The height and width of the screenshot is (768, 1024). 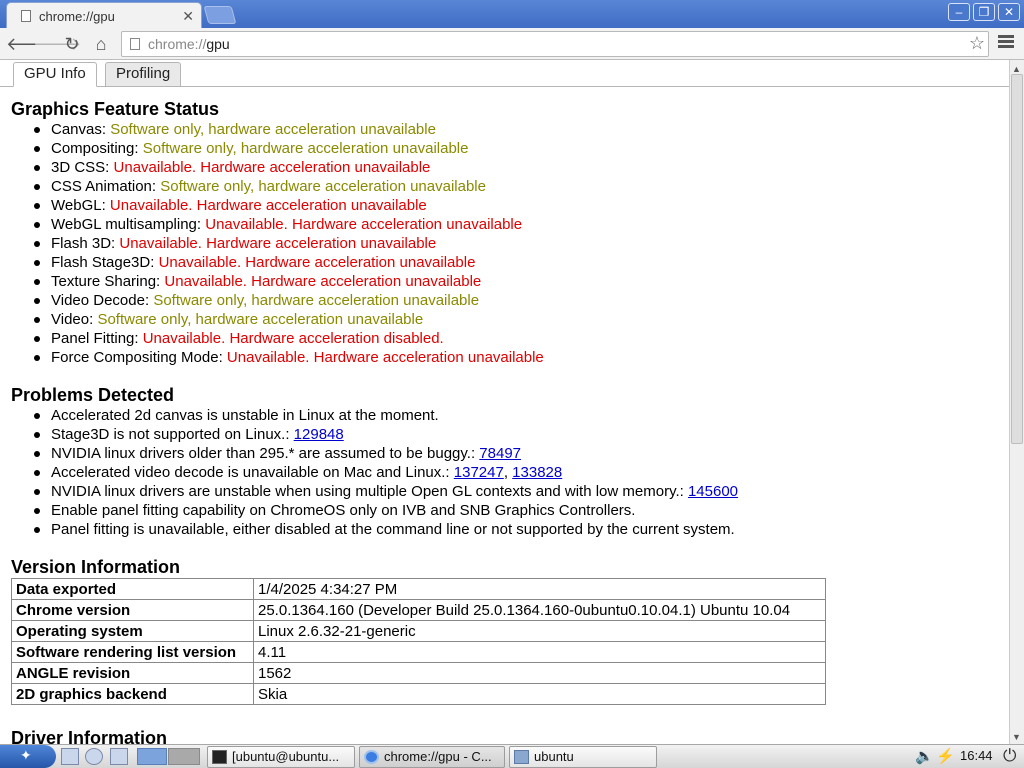 I want to click on version-key: Operating system, so click(x=132, y=631).